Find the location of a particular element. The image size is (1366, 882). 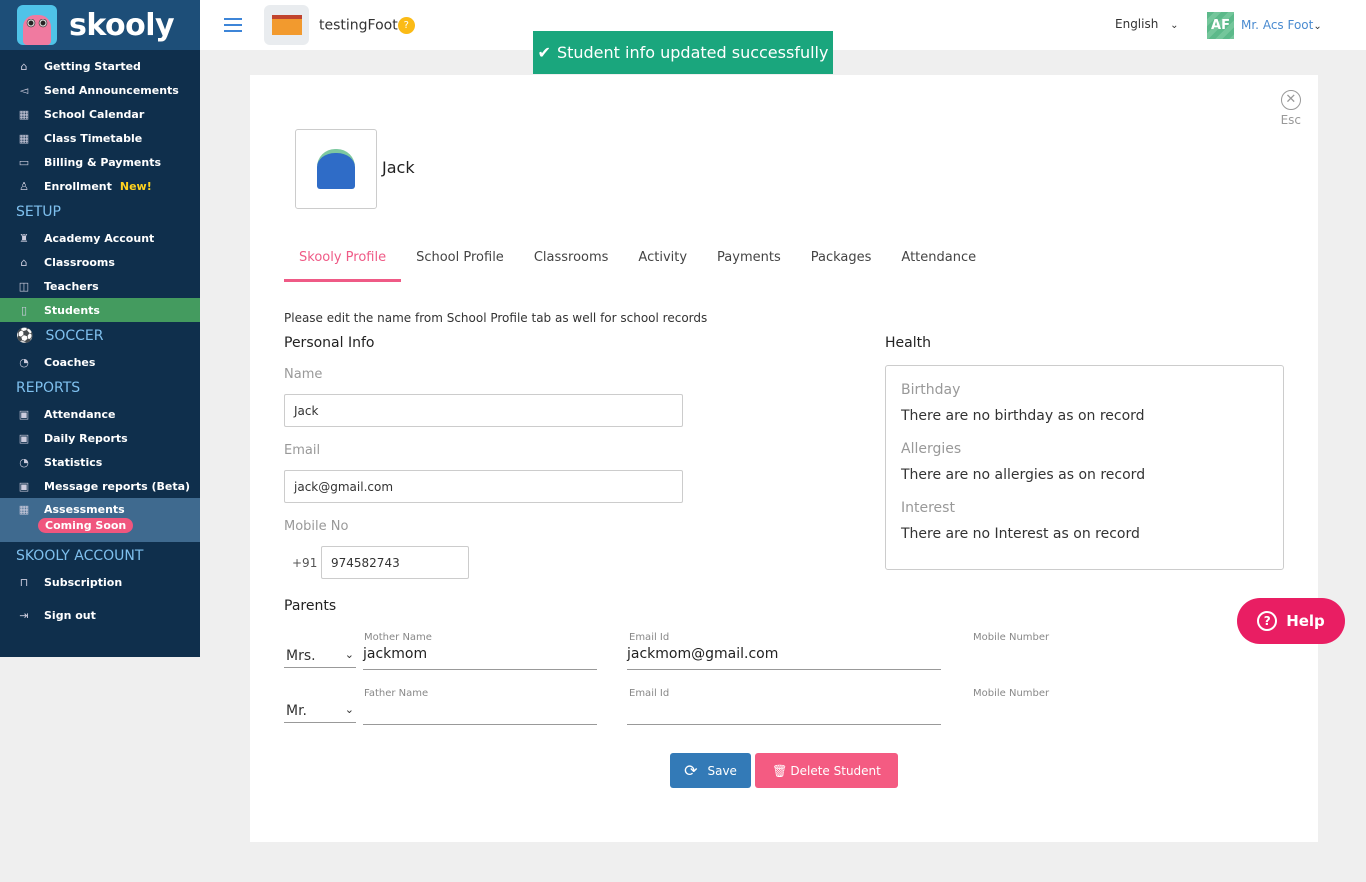

label: Message reports (Beta) is located at coordinates (117, 486).